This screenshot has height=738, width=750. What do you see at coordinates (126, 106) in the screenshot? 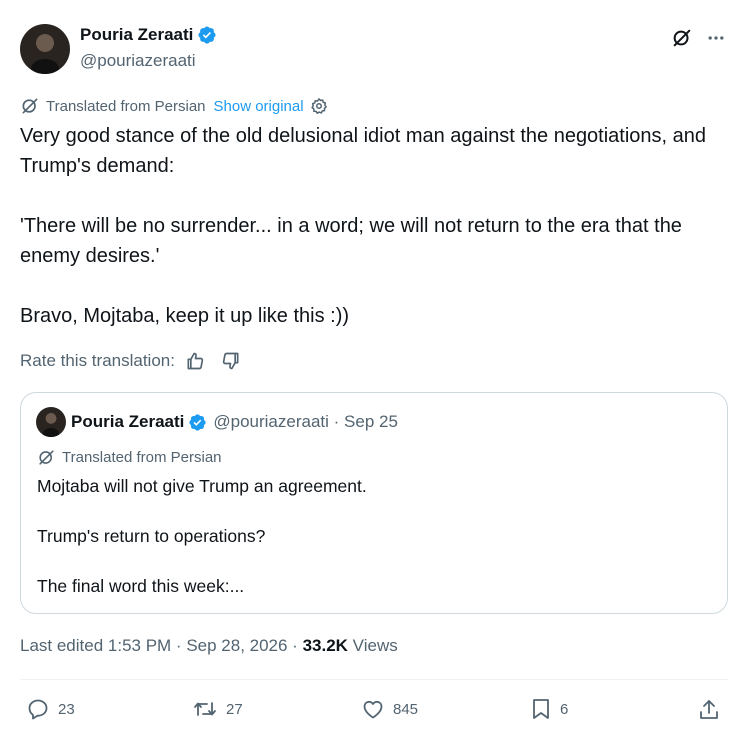
I see `translation-notice: Translated from Persian` at bounding box center [126, 106].